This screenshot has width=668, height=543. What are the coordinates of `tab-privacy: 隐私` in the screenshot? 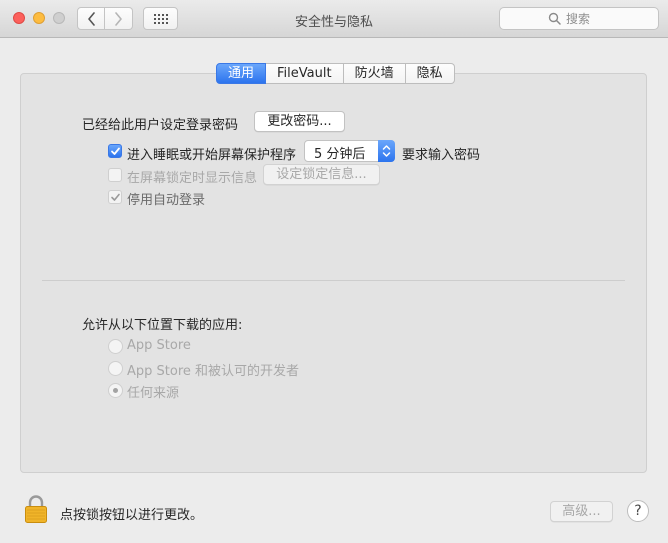 It's located at (430, 73).